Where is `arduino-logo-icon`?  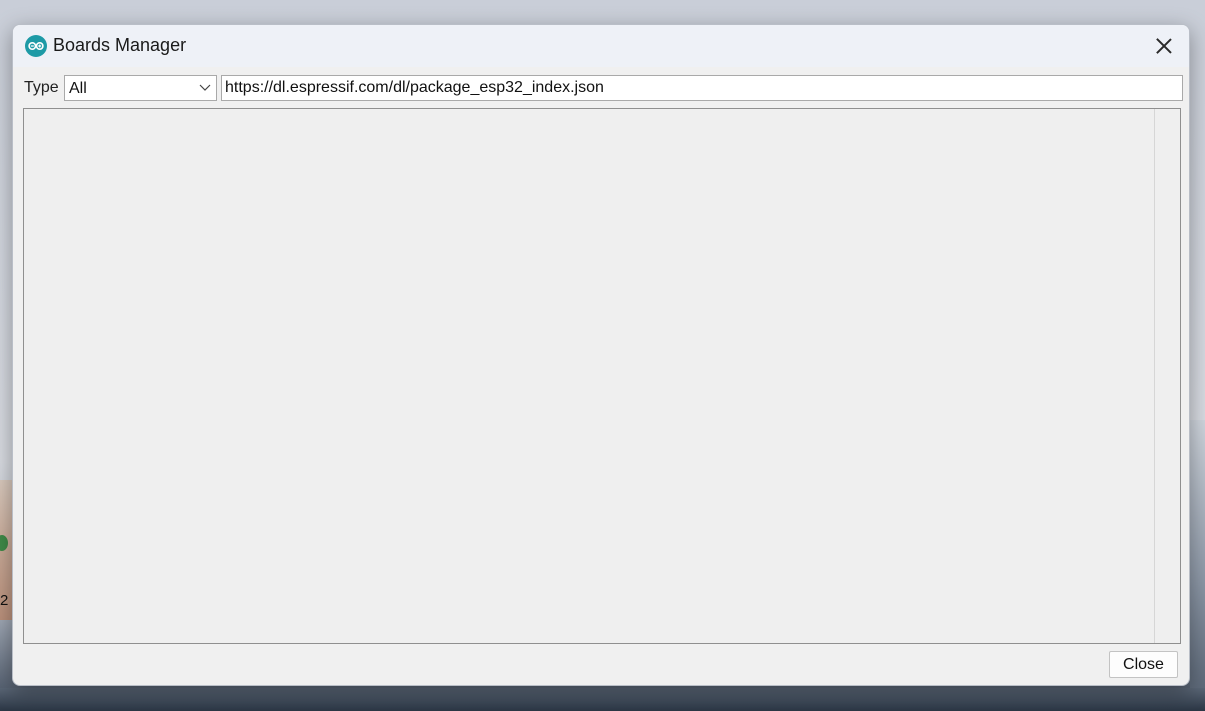
arduino-logo-icon is located at coordinates (36, 46).